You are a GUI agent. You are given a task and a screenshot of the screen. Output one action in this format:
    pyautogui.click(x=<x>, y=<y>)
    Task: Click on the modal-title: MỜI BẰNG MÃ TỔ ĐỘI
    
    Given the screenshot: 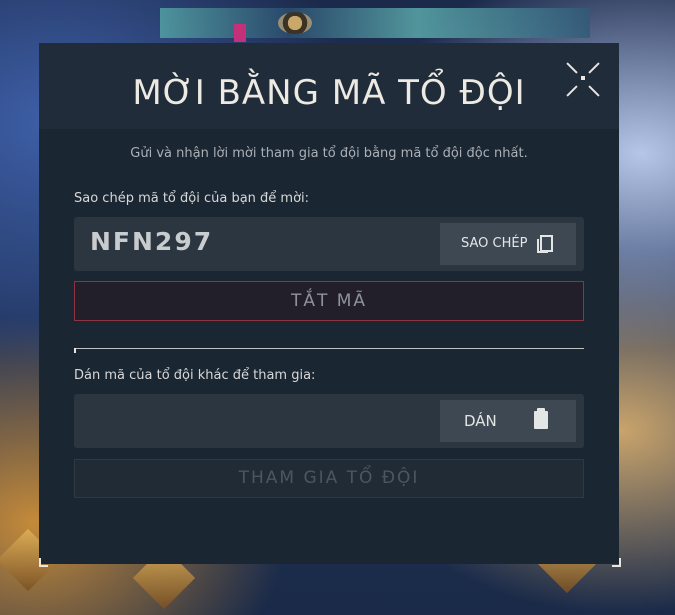 What is the action you would take?
    pyautogui.click(x=329, y=93)
    